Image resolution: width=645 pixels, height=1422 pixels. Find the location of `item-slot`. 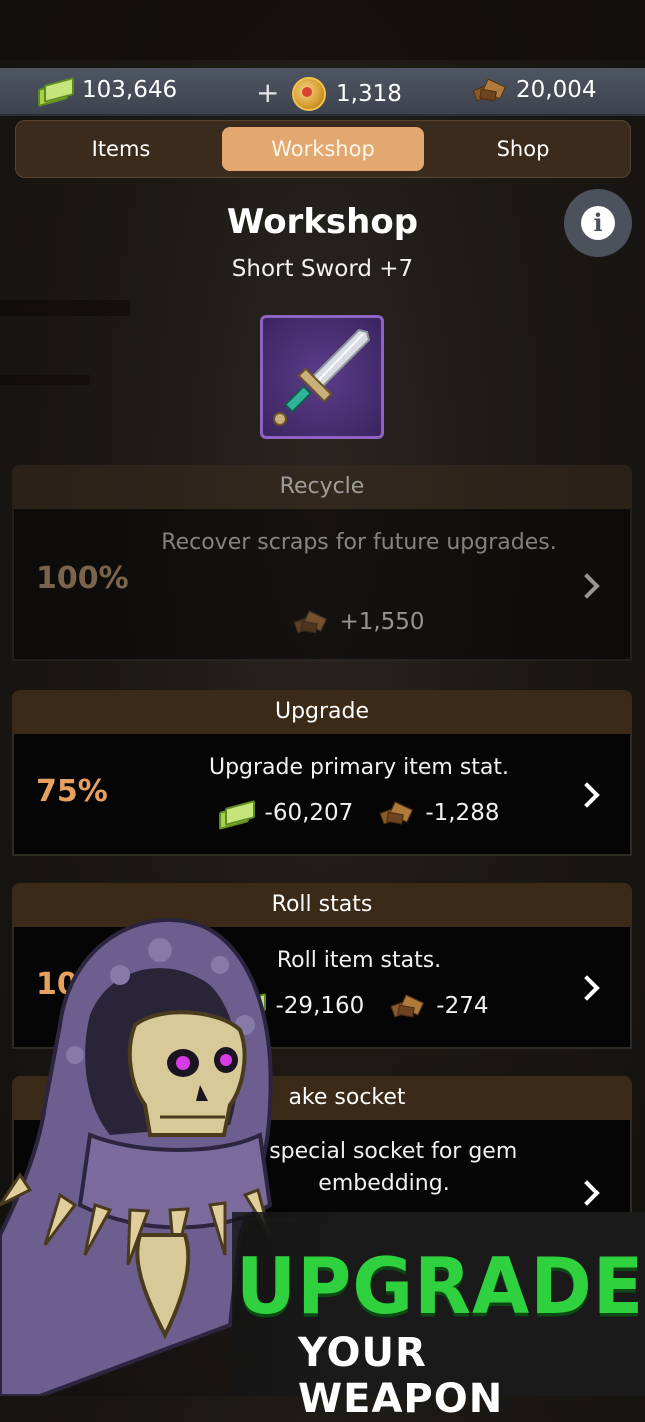

item-slot is located at coordinates (322, 377).